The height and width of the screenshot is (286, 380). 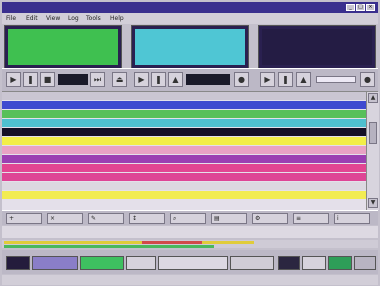 I want to click on eject-icon: ⏏, so click(x=119, y=79).